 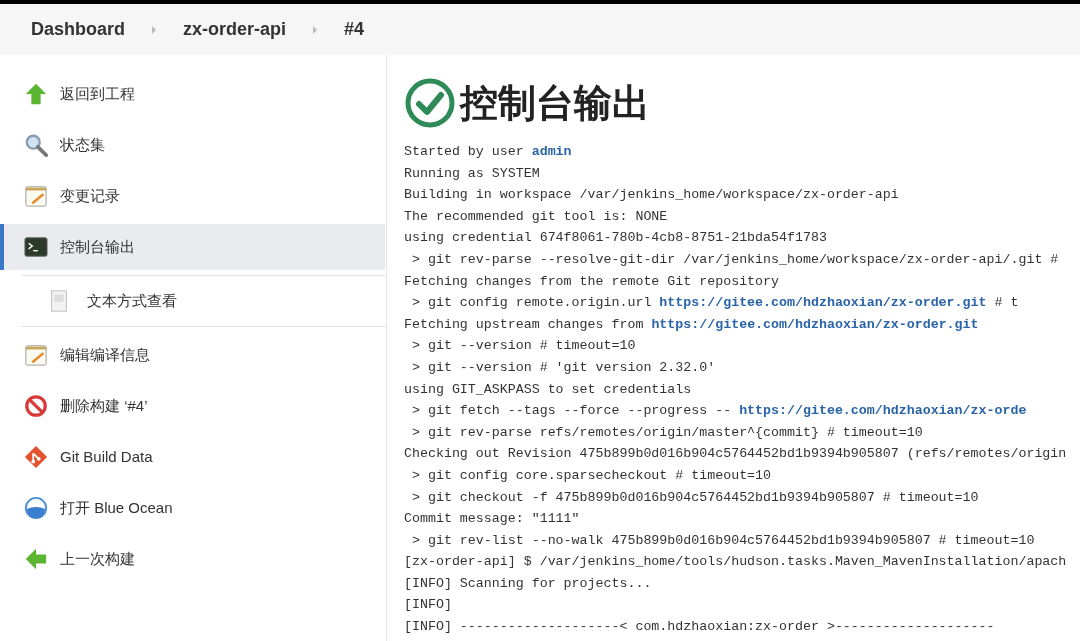 What do you see at coordinates (523, 346) in the screenshot?
I see `console-text: > git --version # timeout=10` at bounding box center [523, 346].